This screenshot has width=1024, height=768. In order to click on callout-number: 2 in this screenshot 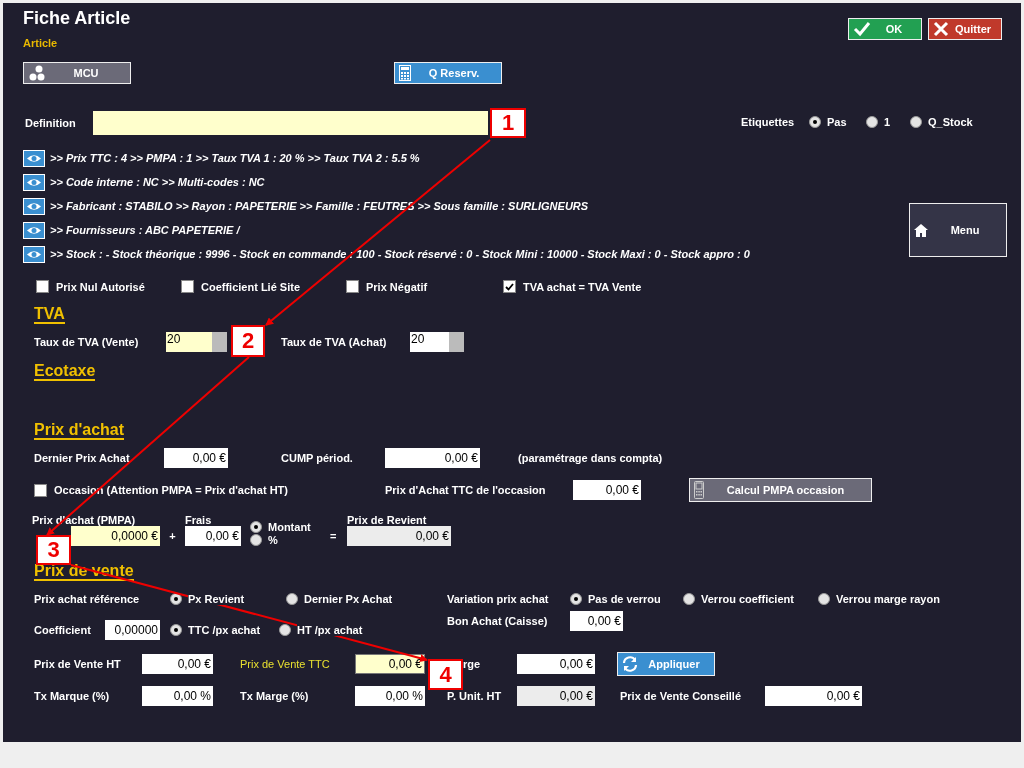, I will do `click(248, 341)`.